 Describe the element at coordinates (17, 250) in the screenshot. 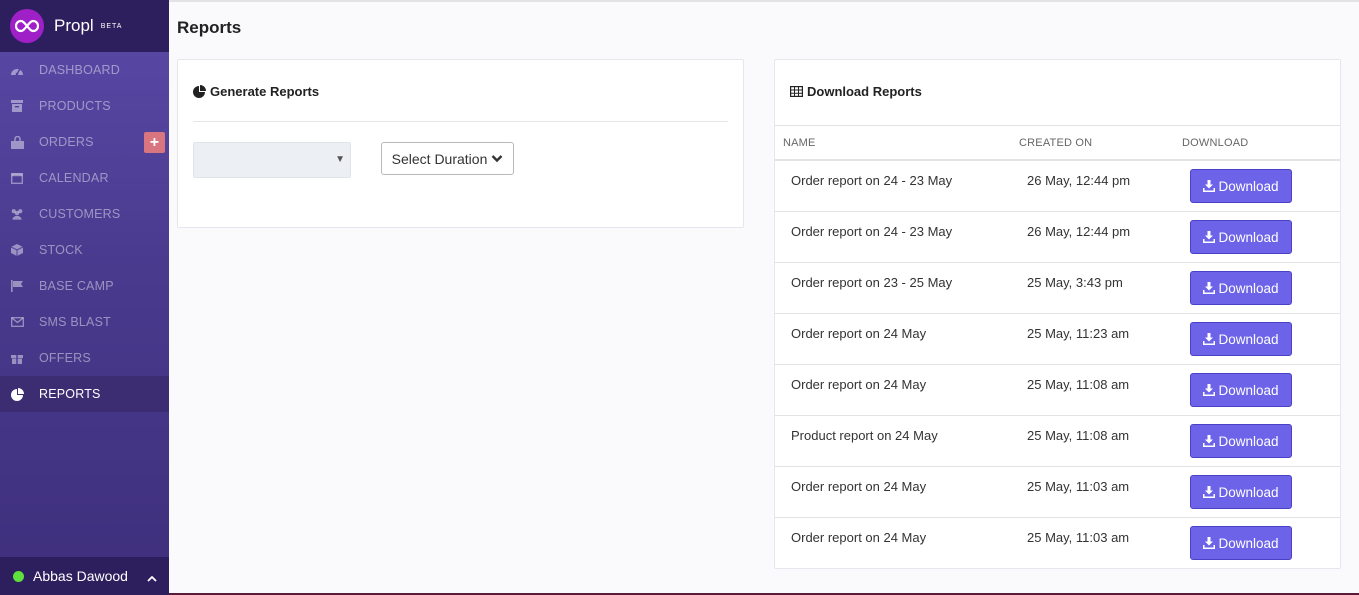

I see `cube-icon` at that location.